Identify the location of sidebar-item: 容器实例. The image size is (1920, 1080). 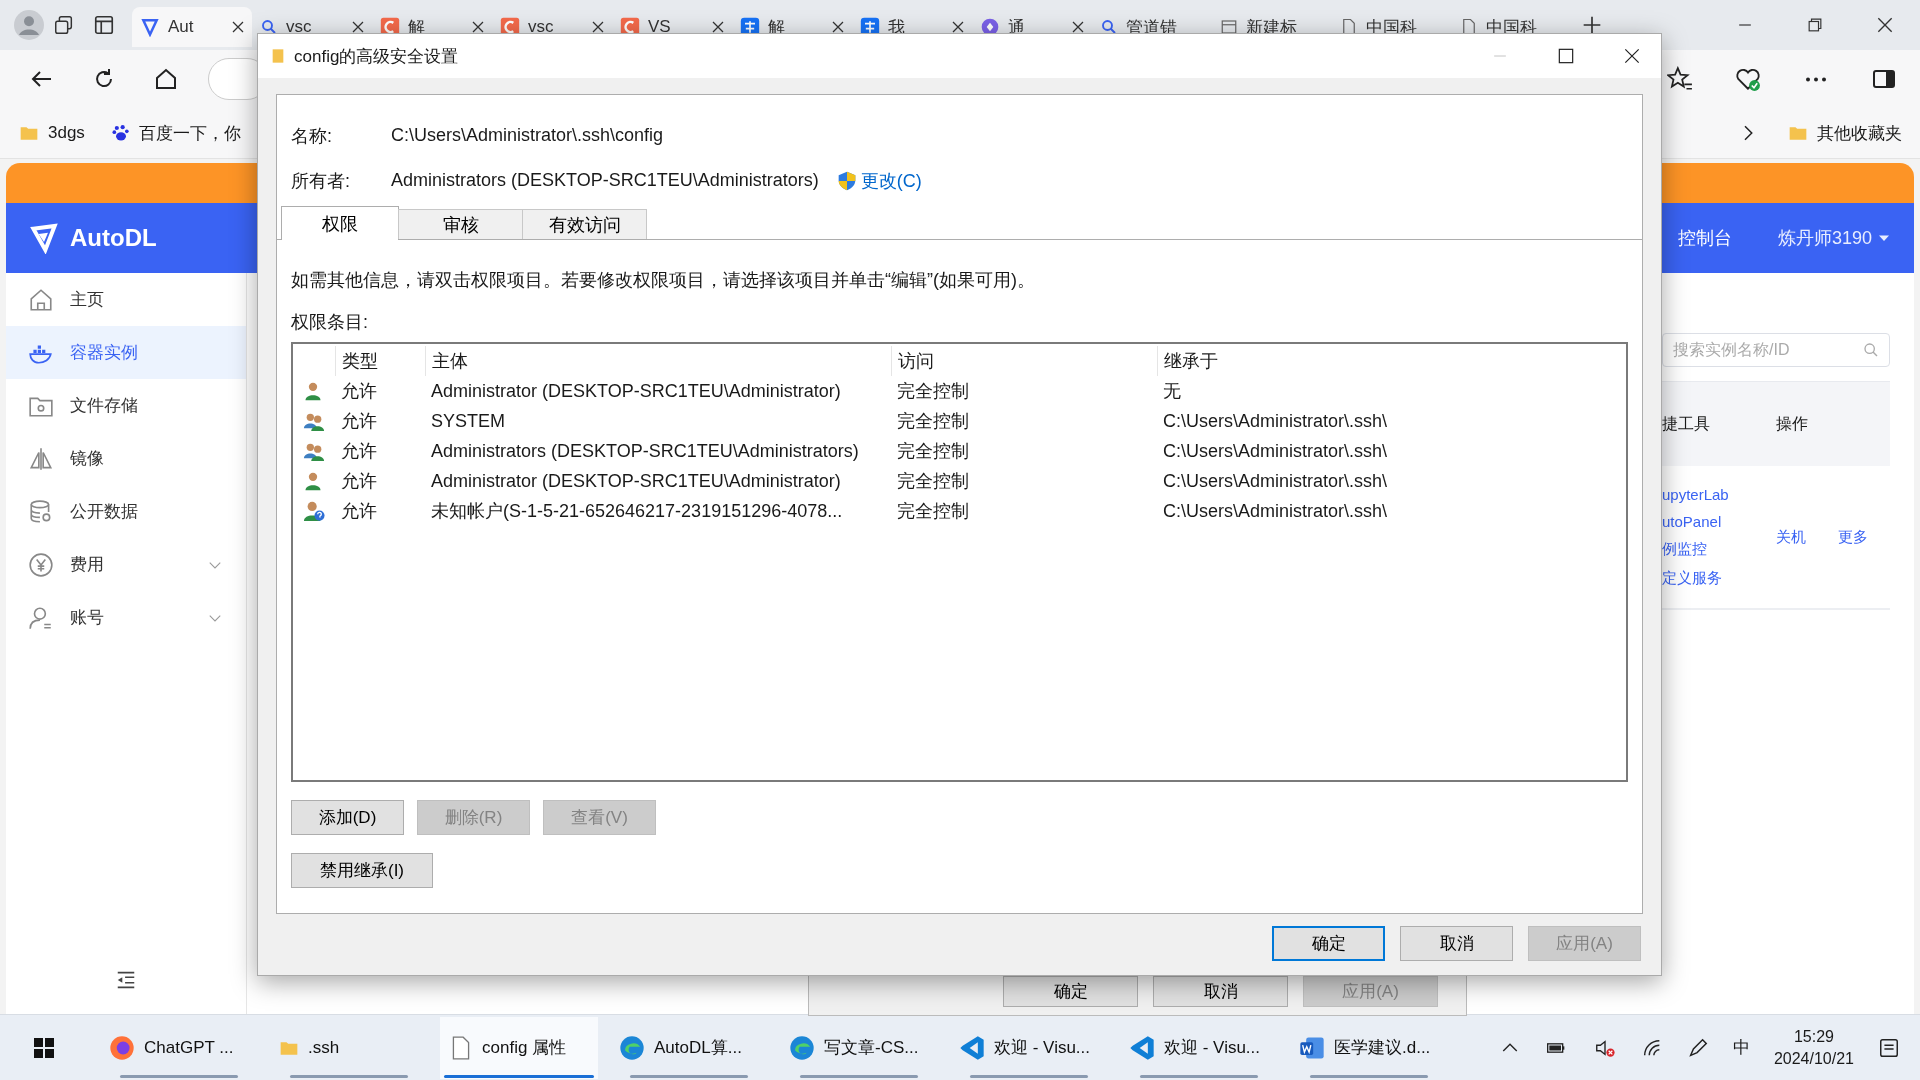
(126, 352).